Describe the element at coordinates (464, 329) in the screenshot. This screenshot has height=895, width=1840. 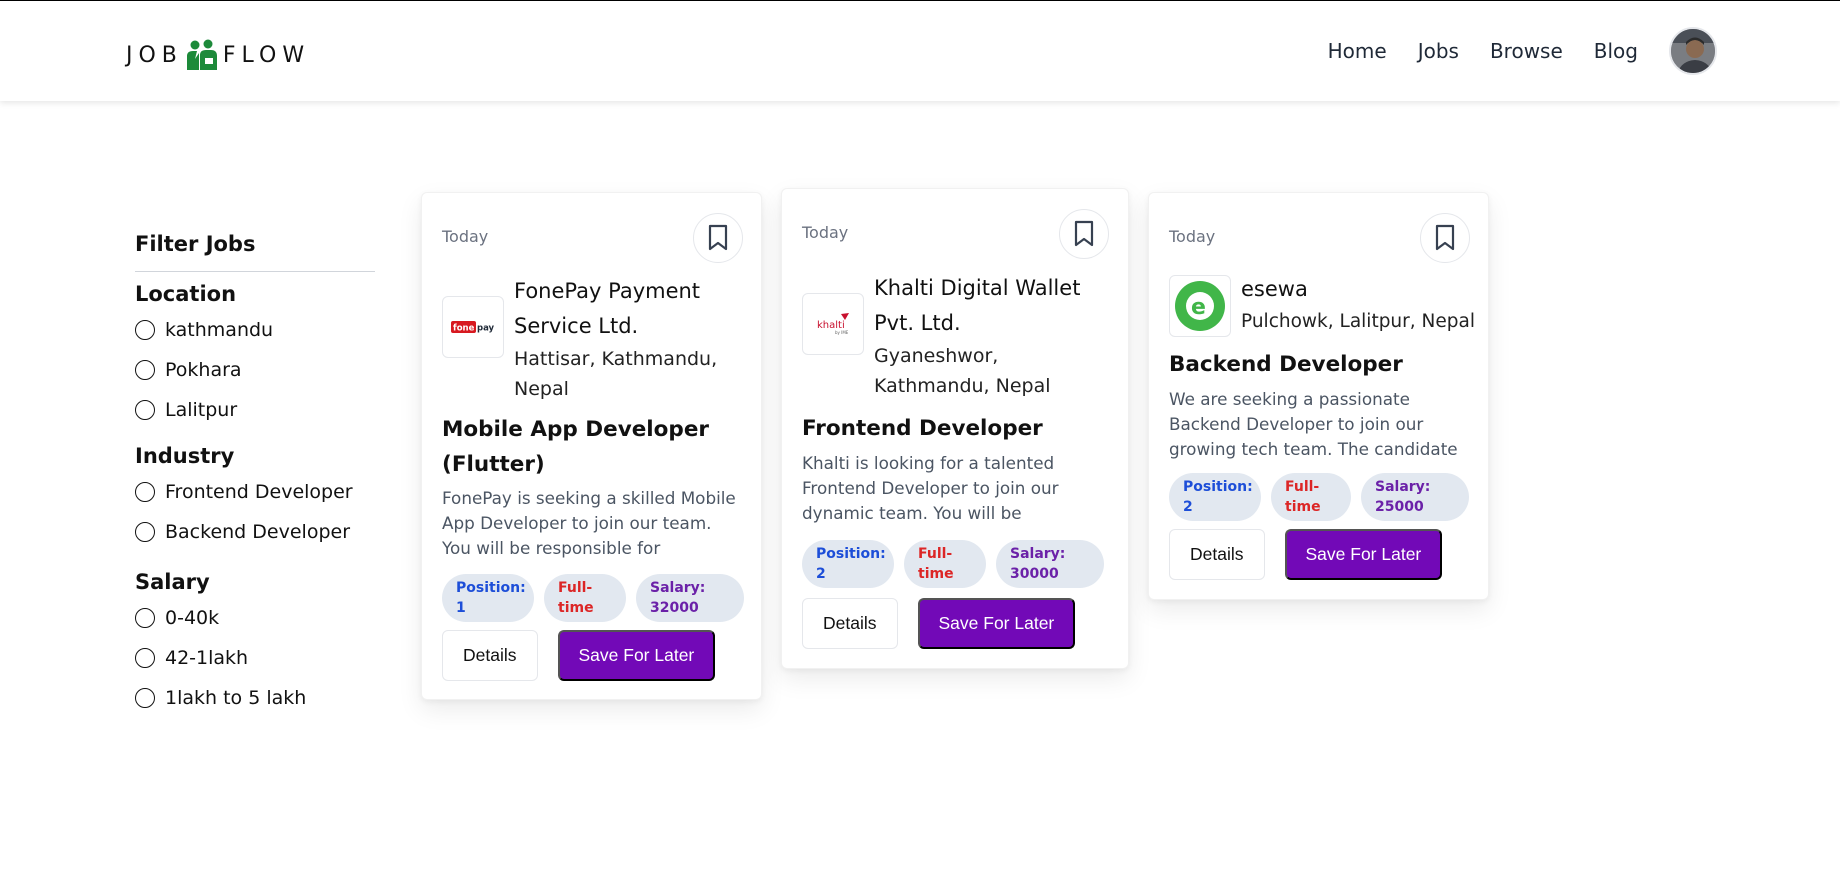
I see `fonepay-logo-text: fone` at that location.